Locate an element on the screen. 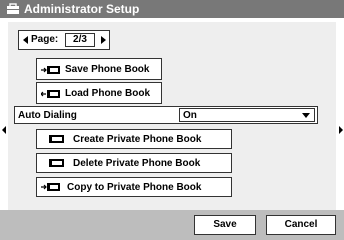 Image resolution: width=344 pixels, height=240 pixels. toolbox-icon is located at coordinates (13, 8).